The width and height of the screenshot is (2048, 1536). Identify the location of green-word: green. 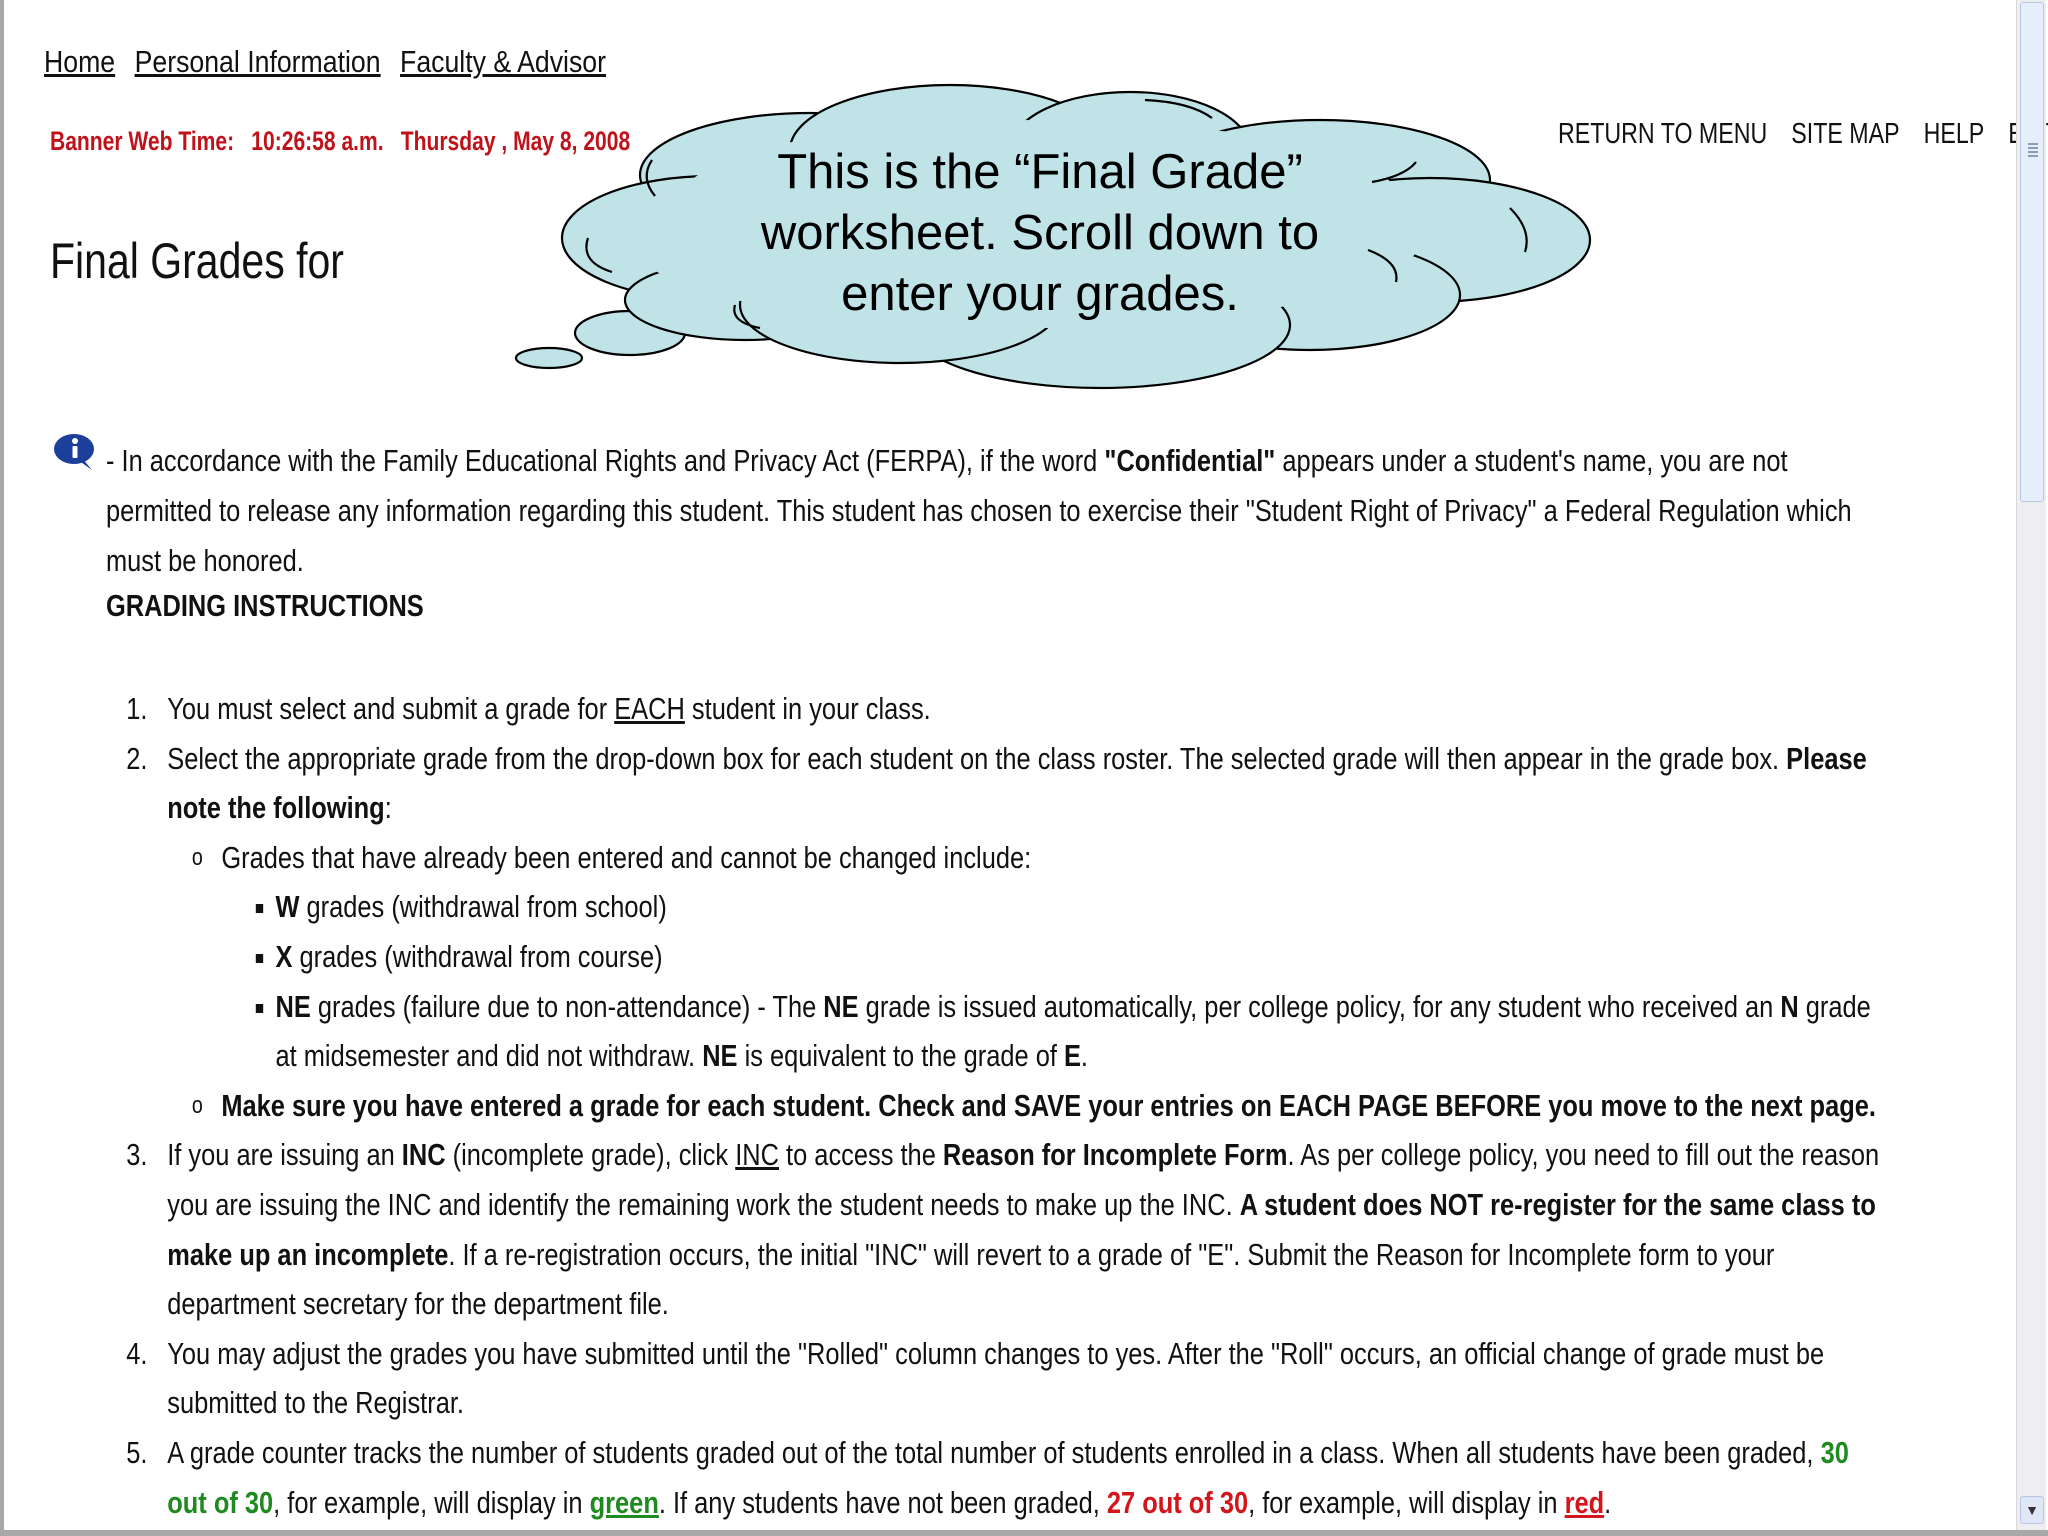
(624, 1502).